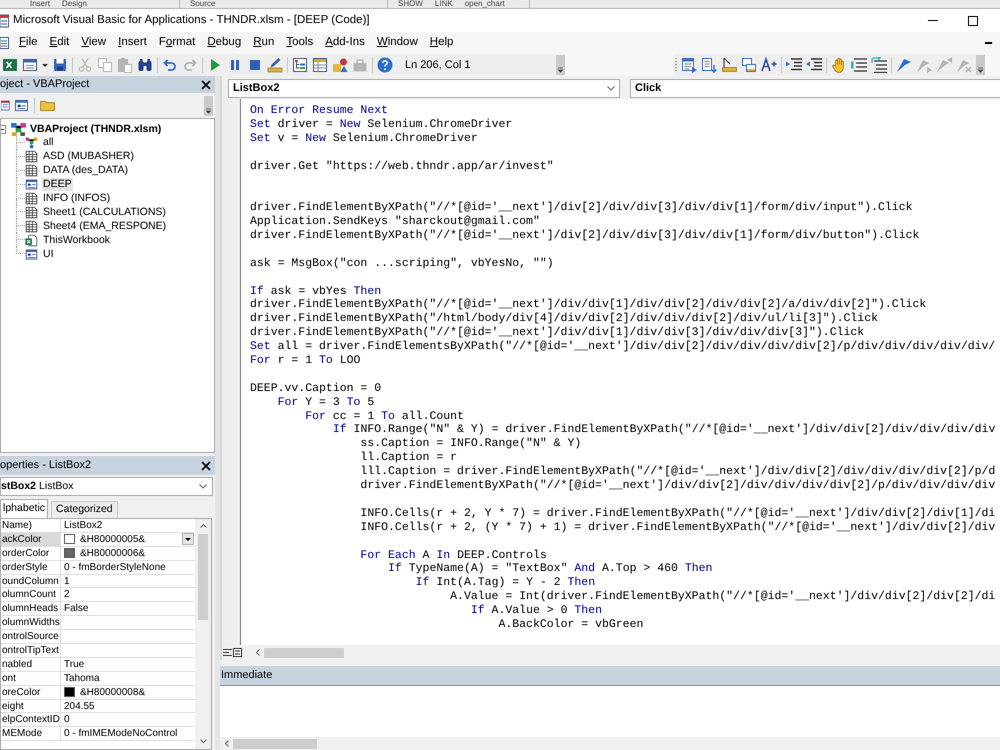  I want to click on property-name: MEMode, so click(31, 733).